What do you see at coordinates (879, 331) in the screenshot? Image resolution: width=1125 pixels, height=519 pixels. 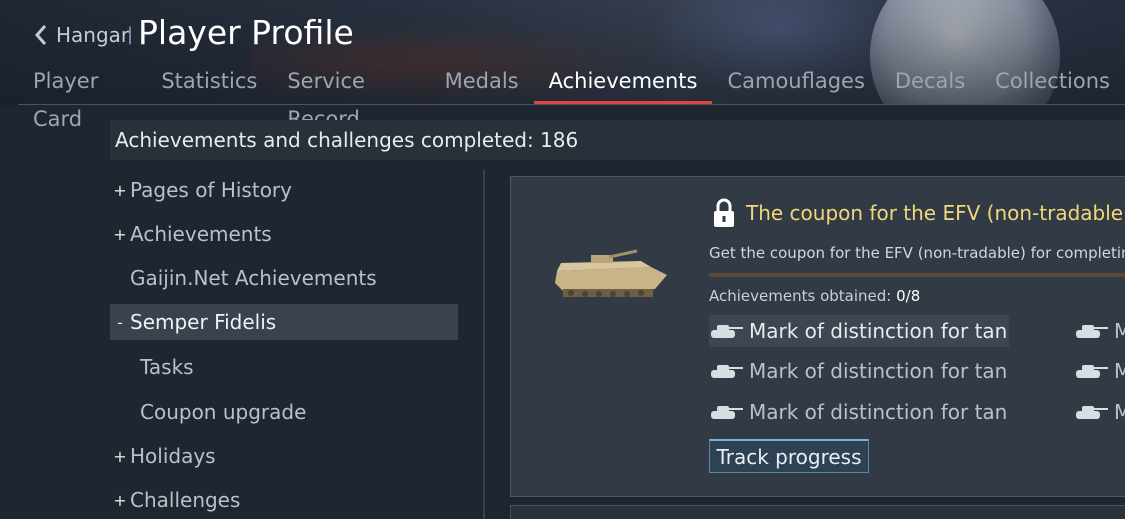 I see `subtask-label: Mark of distinction for tanke` at bounding box center [879, 331].